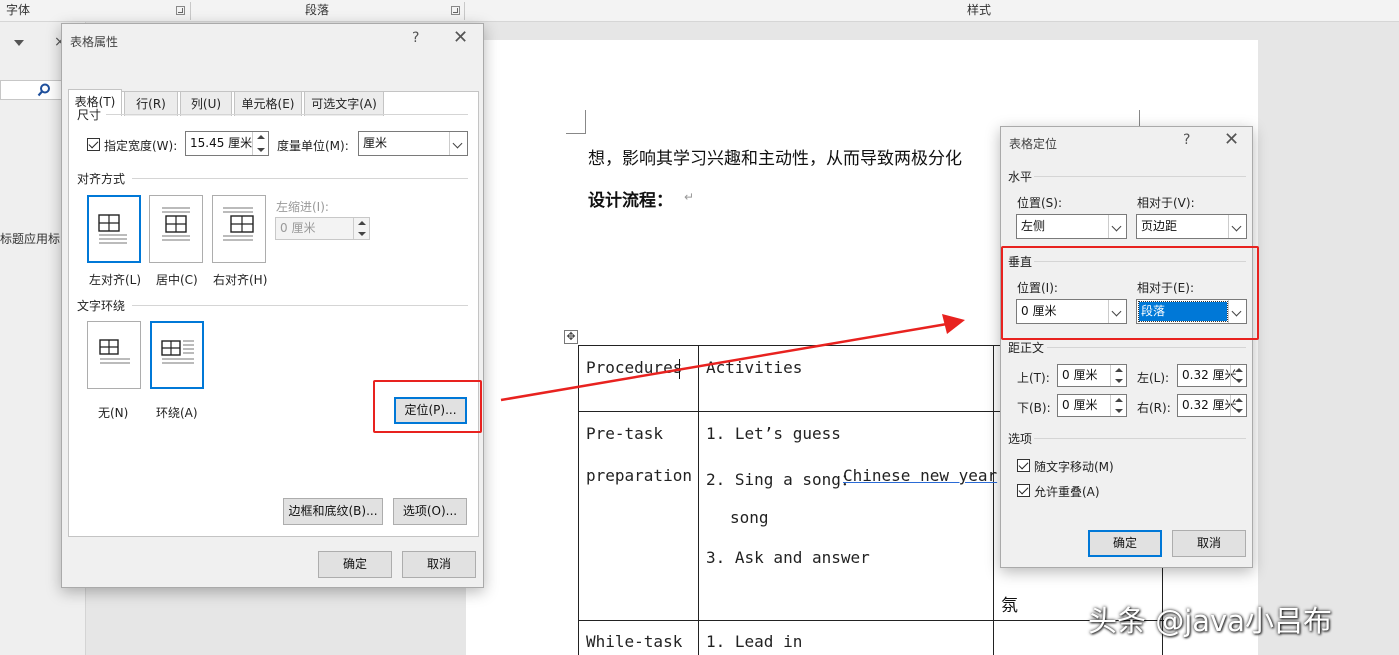 The image size is (1399, 655). I want to click on align-center-icon, so click(176, 224).